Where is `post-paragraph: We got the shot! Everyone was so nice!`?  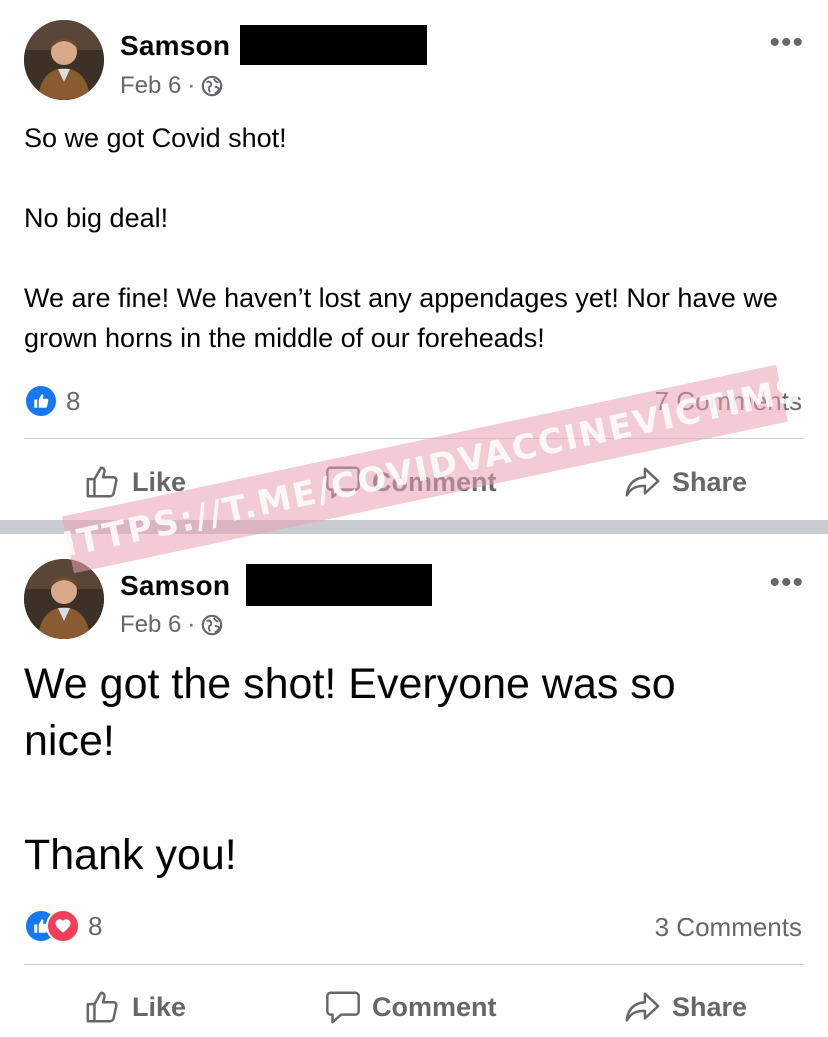 post-paragraph: We got the shot! Everyone was so nice! is located at coordinates (350, 712).